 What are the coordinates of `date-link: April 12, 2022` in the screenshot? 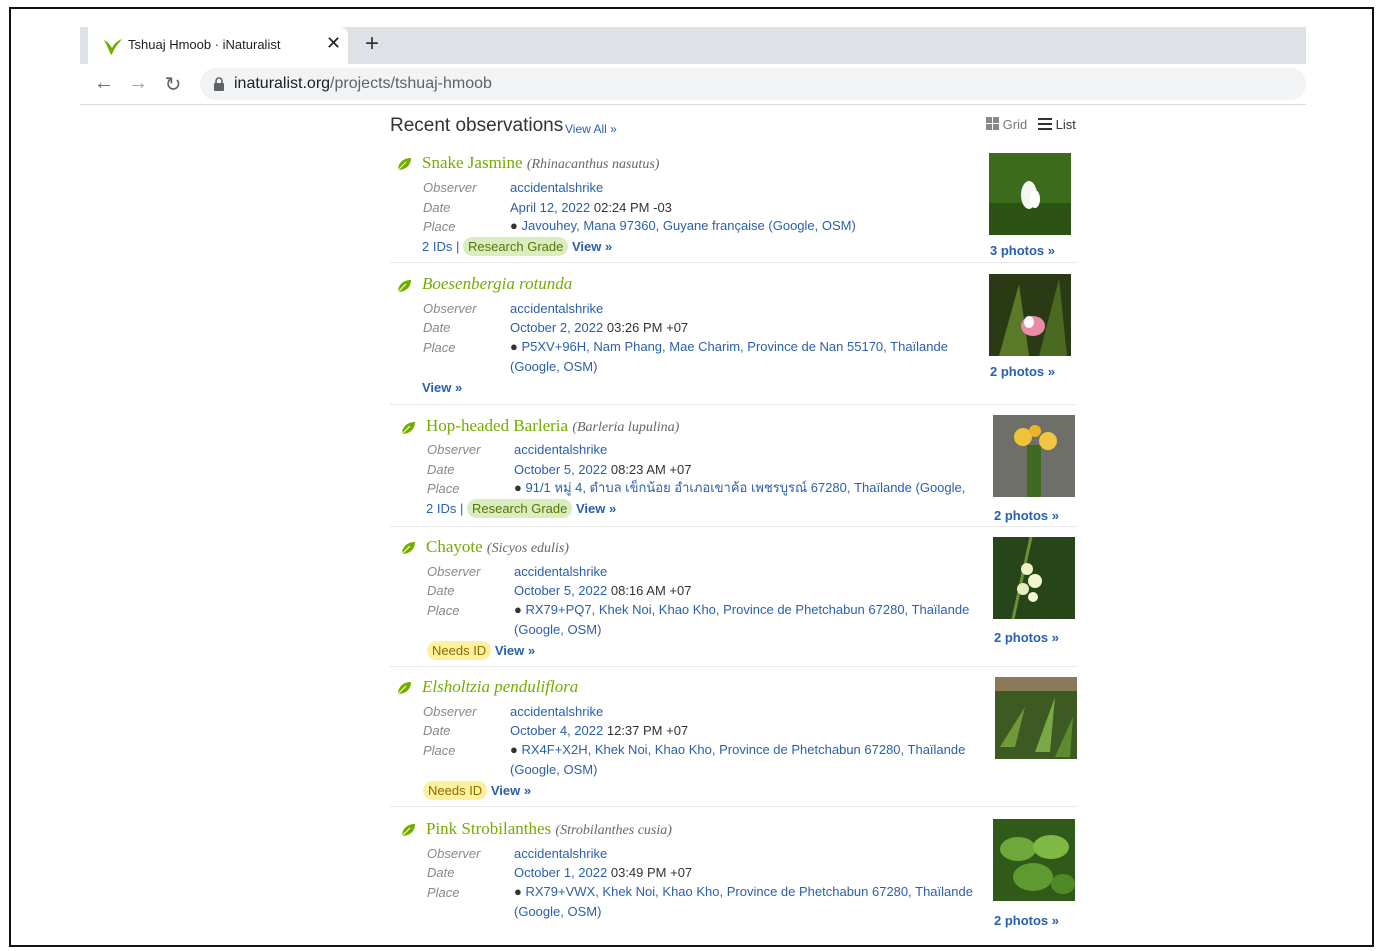 It's located at (550, 207).